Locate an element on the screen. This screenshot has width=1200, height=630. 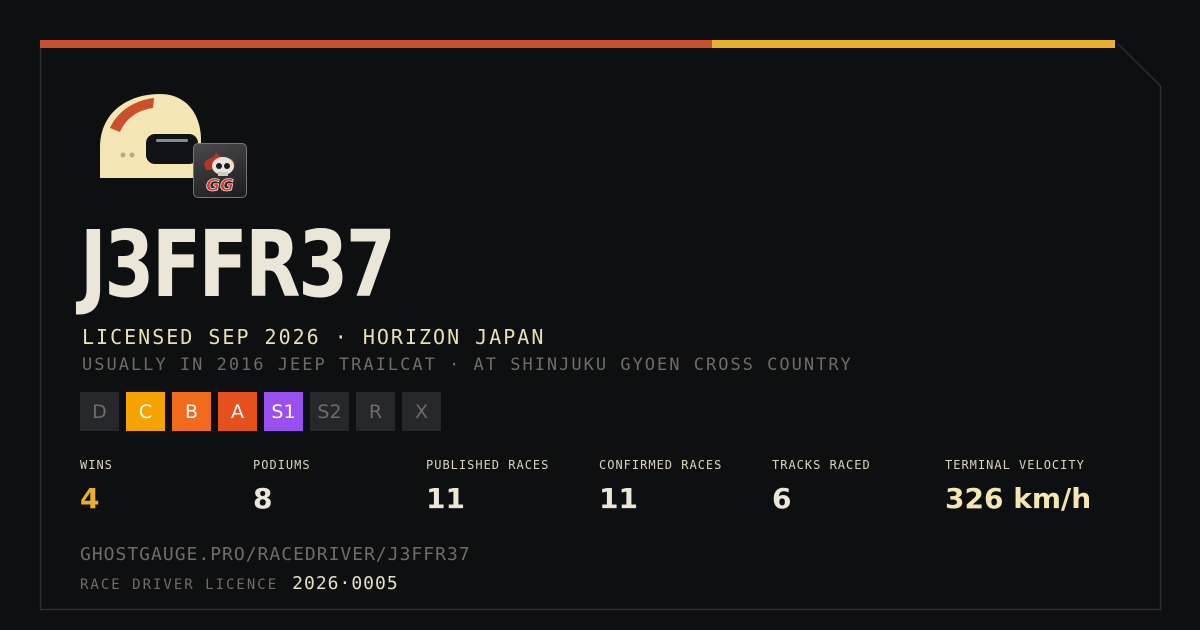
stat-published-races: PUBLISHED RACES 11 is located at coordinates (512, 486).